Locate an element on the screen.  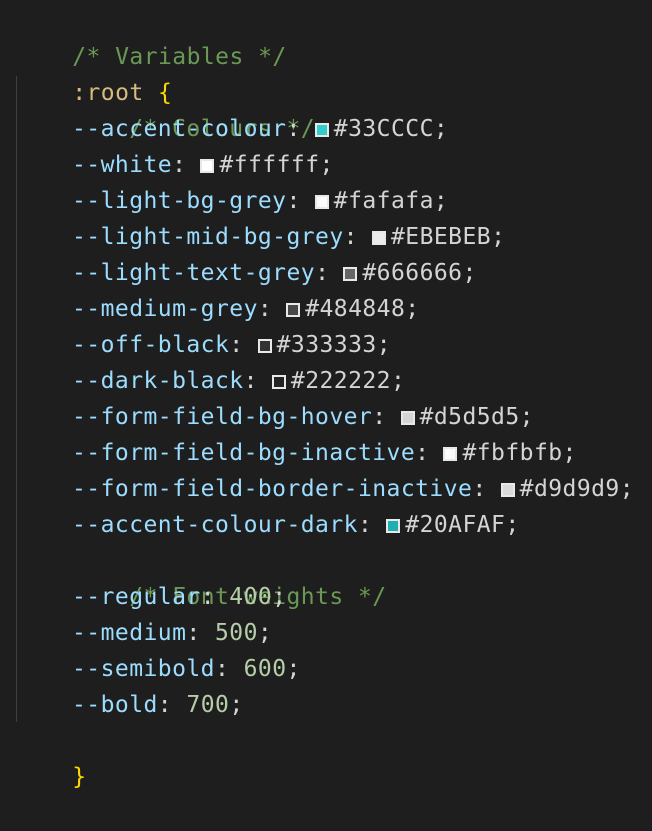
variable-name: --dark-black is located at coordinates (158, 381).